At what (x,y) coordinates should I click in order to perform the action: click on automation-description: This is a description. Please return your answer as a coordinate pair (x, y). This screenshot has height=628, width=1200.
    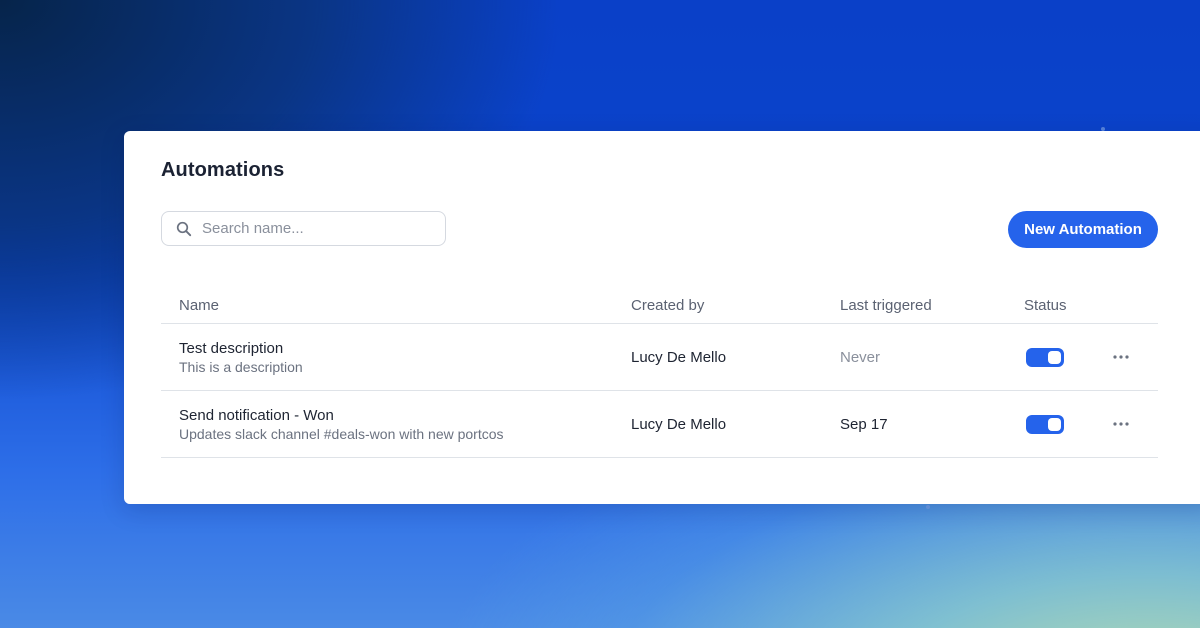
    Looking at the image, I should click on (241, 367).